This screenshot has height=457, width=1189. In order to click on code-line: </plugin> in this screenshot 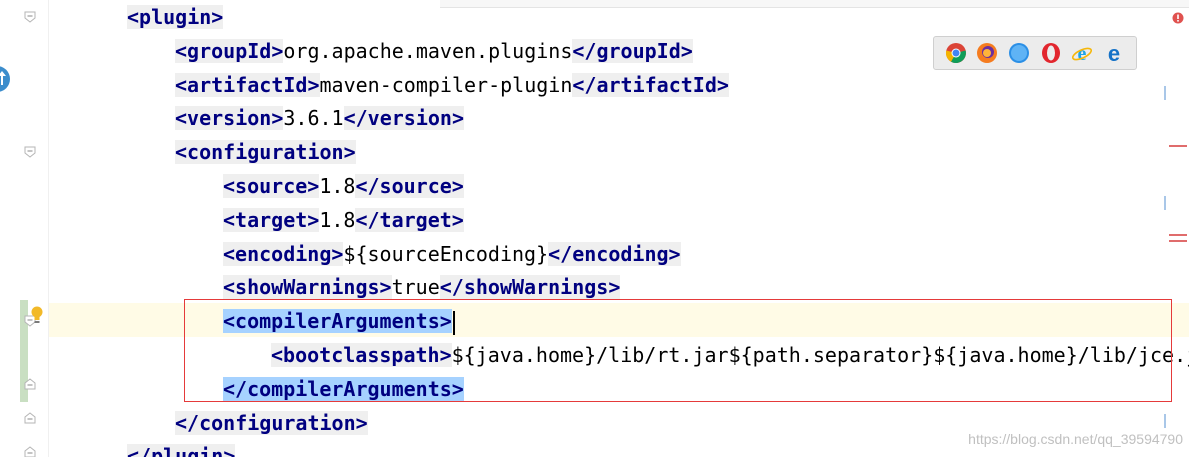, I will do `click(181, 448)`.